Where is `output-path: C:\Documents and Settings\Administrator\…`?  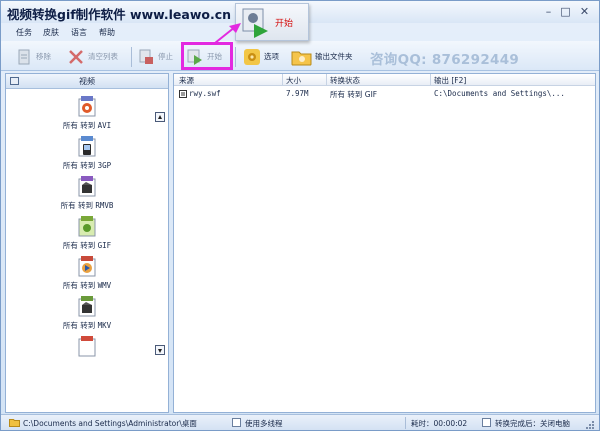
output-path: C:\Documents and Settings\Administrator\… is located at coordinates (110, 423).